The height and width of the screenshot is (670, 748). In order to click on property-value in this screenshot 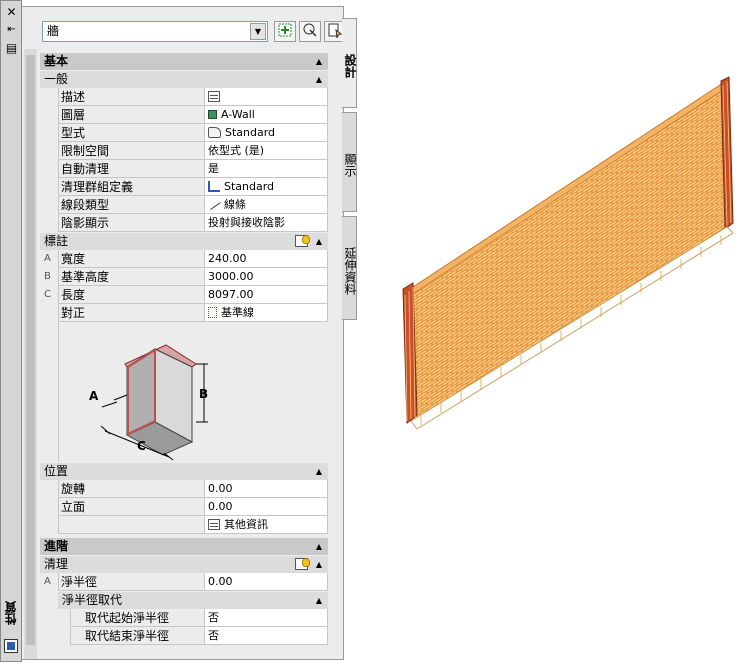, I will do `click(266, 97)`.